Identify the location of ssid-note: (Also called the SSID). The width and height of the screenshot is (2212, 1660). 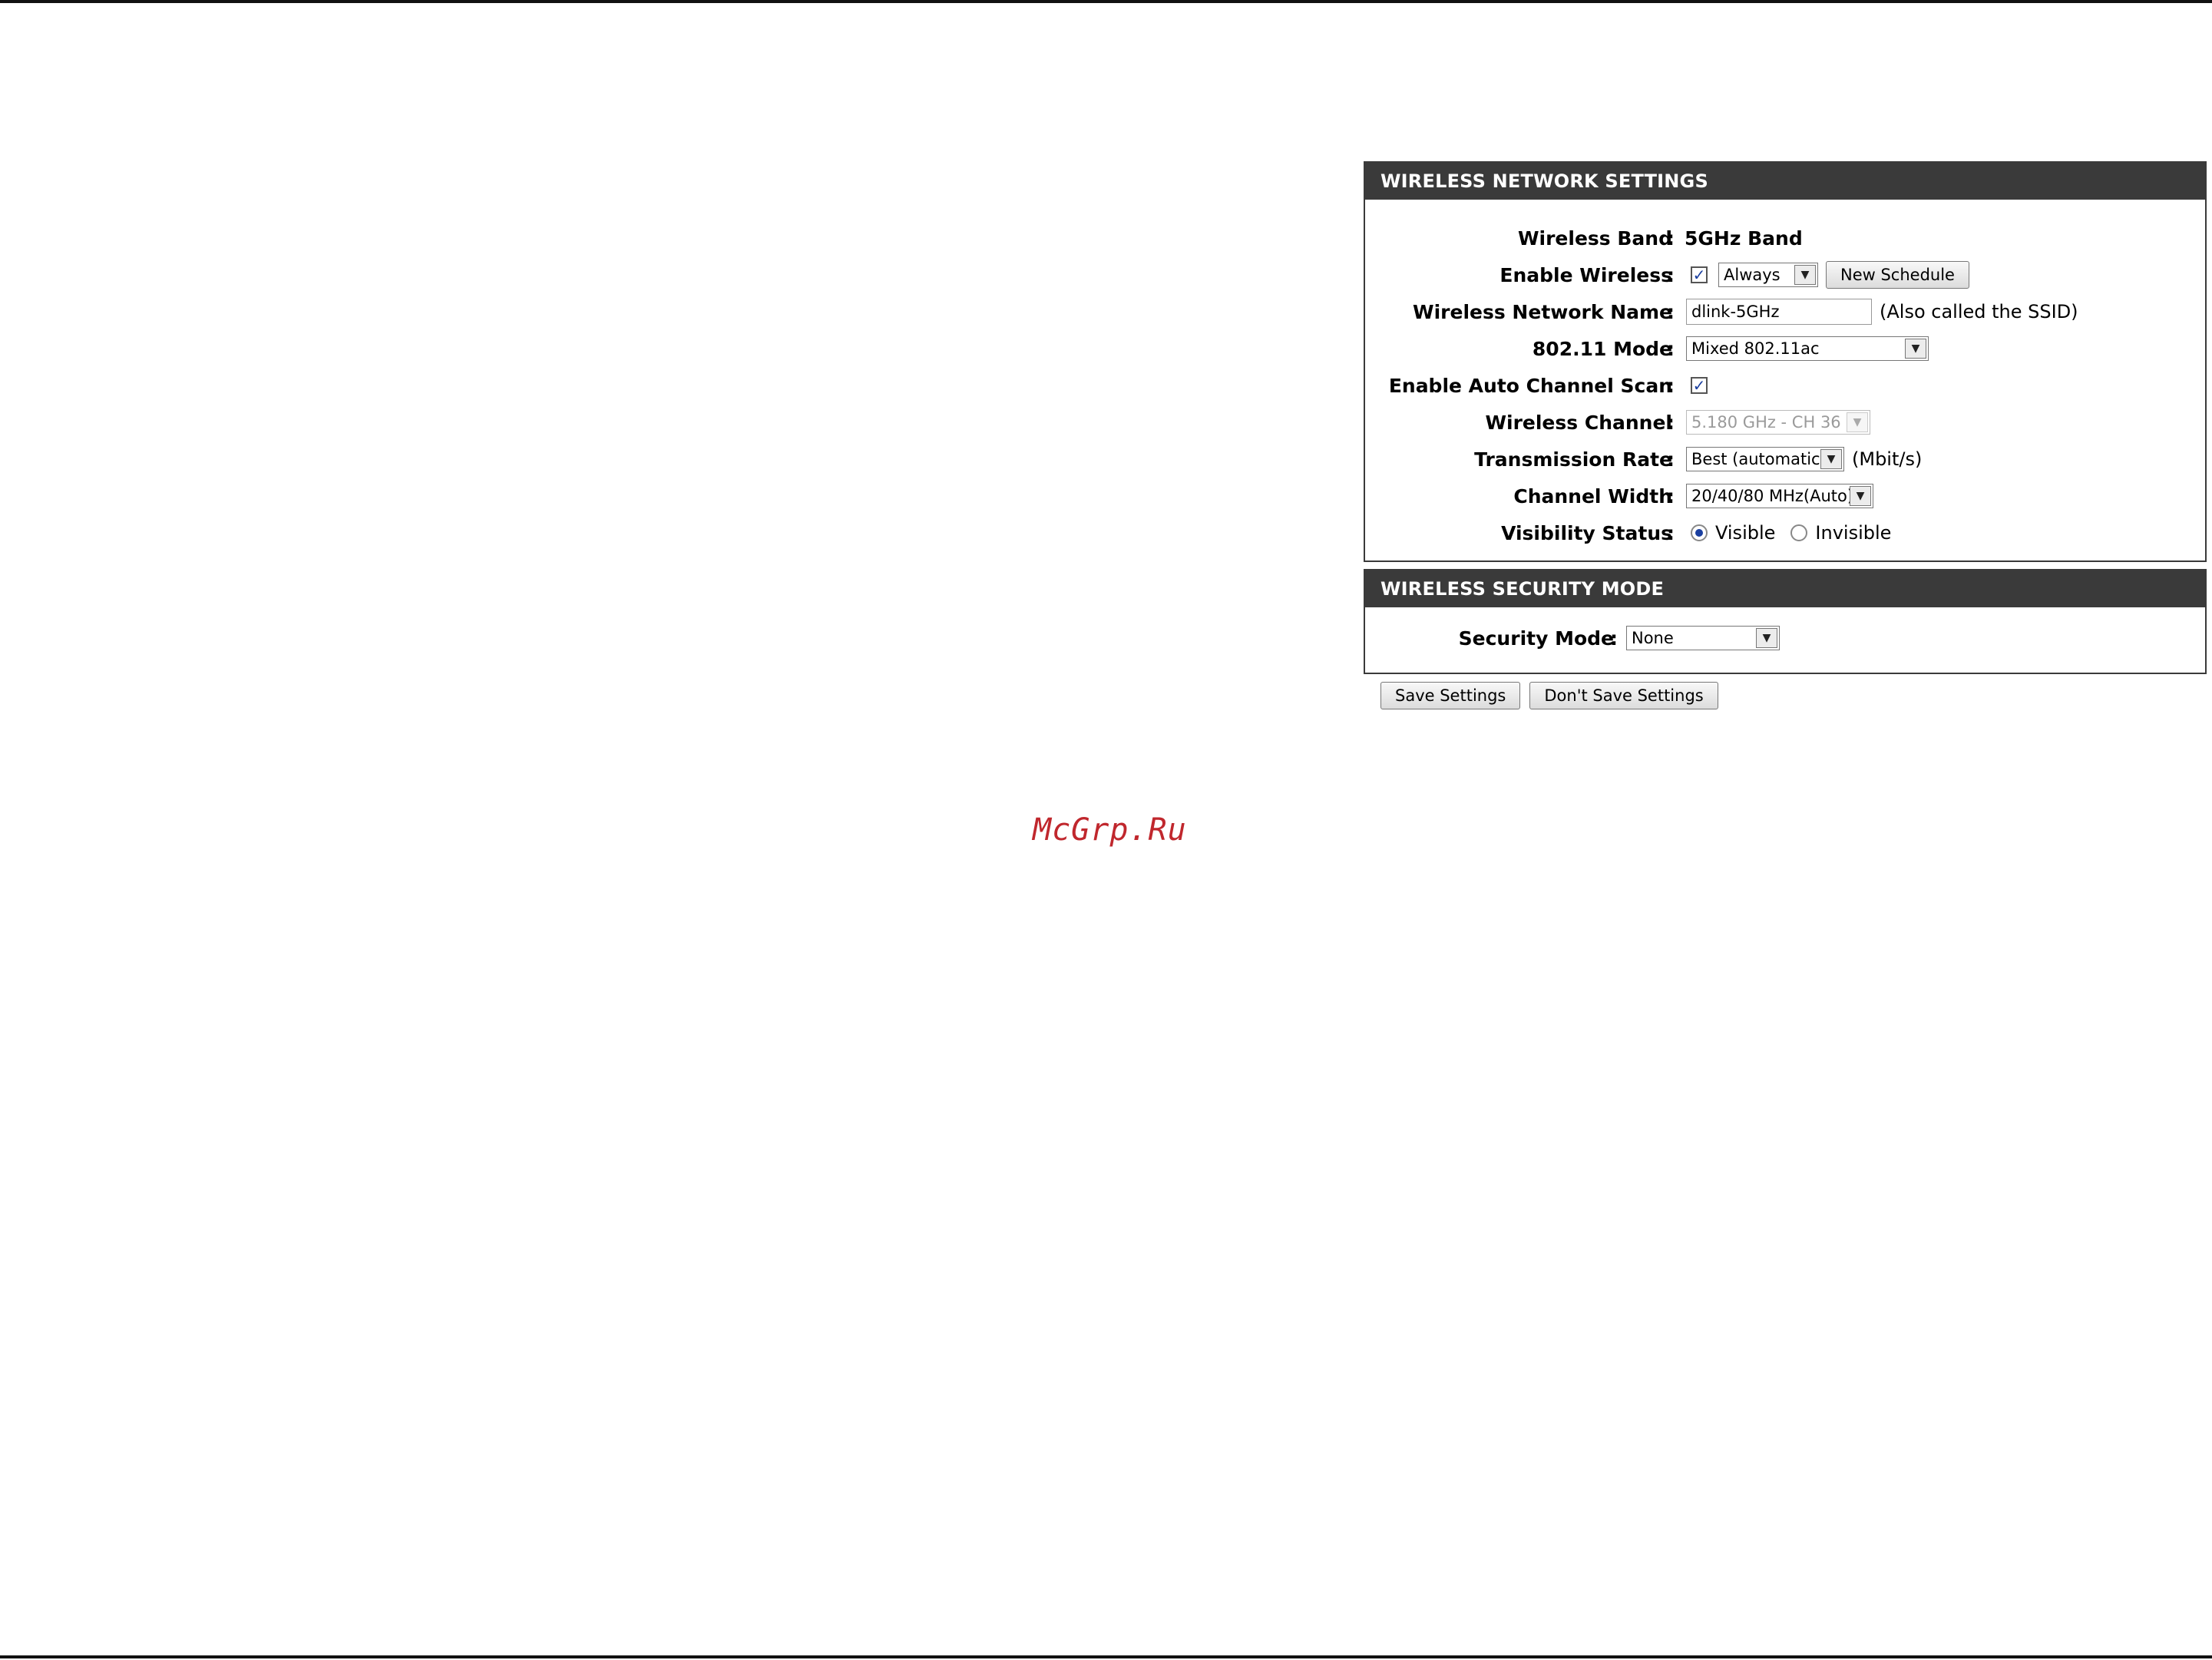
(1979, 311).